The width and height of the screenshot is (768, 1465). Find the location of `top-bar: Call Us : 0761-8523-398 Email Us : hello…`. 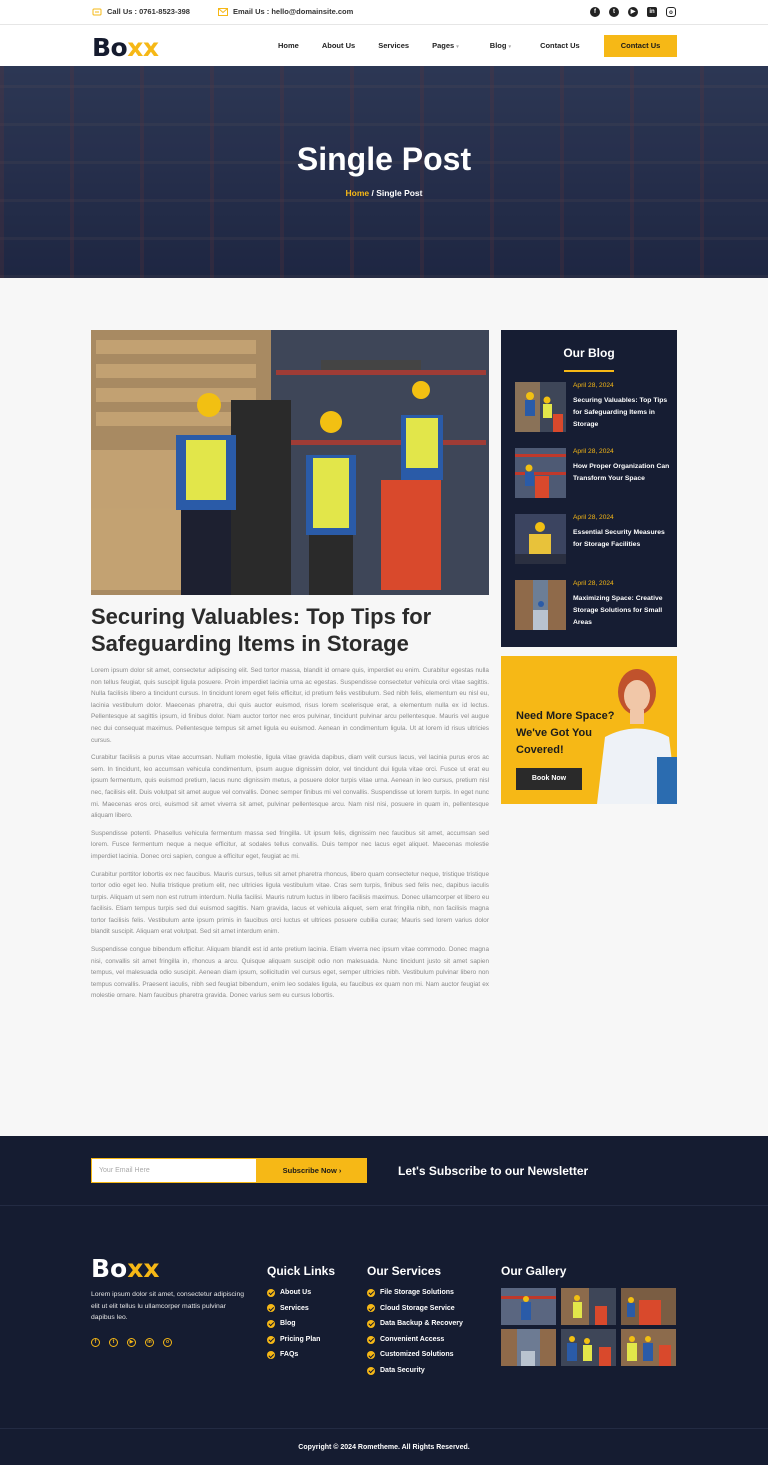

top-bar: Call Us : 0761-8523-398 Email Us : hello… is located at coordinates (384, 12).